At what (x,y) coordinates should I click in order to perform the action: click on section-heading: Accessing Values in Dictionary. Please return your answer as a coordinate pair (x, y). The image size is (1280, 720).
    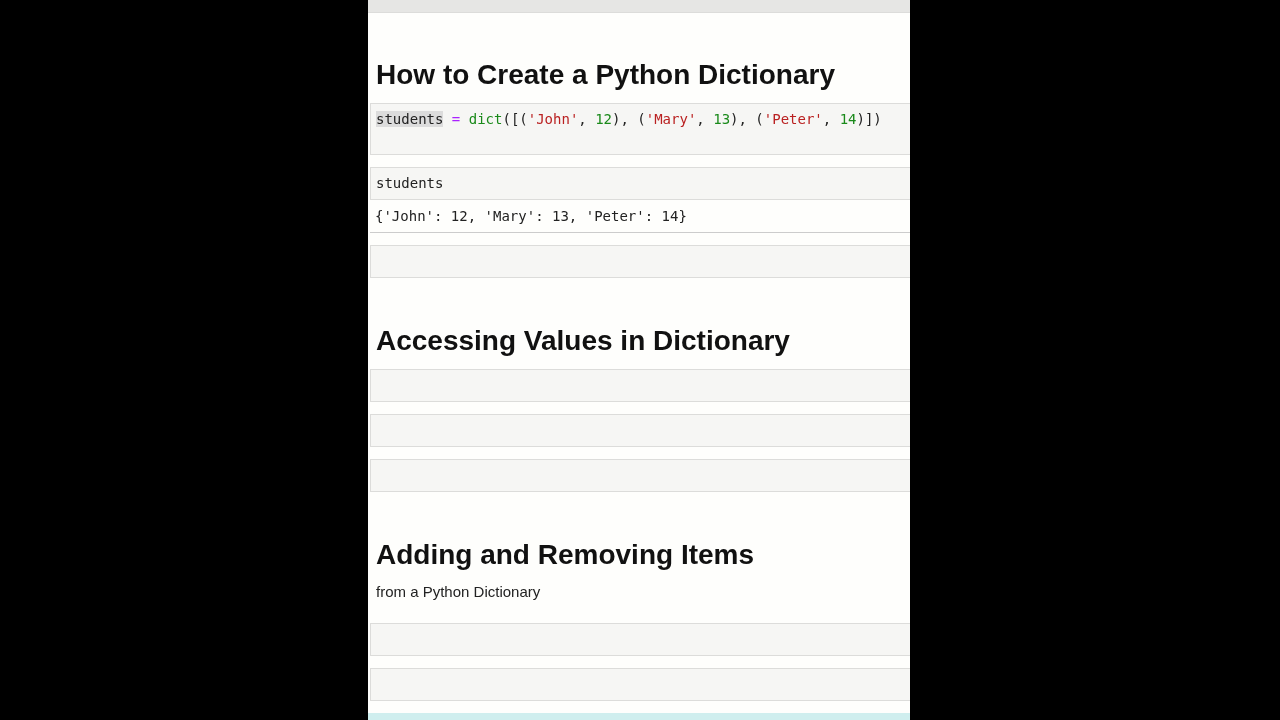
    Looking at the image, I should click on (583, 341).